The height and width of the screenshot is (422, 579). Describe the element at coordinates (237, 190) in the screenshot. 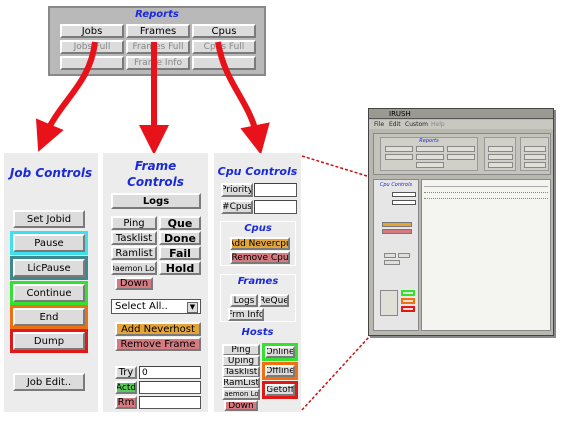

I see `priority-button: Priority` at that location.